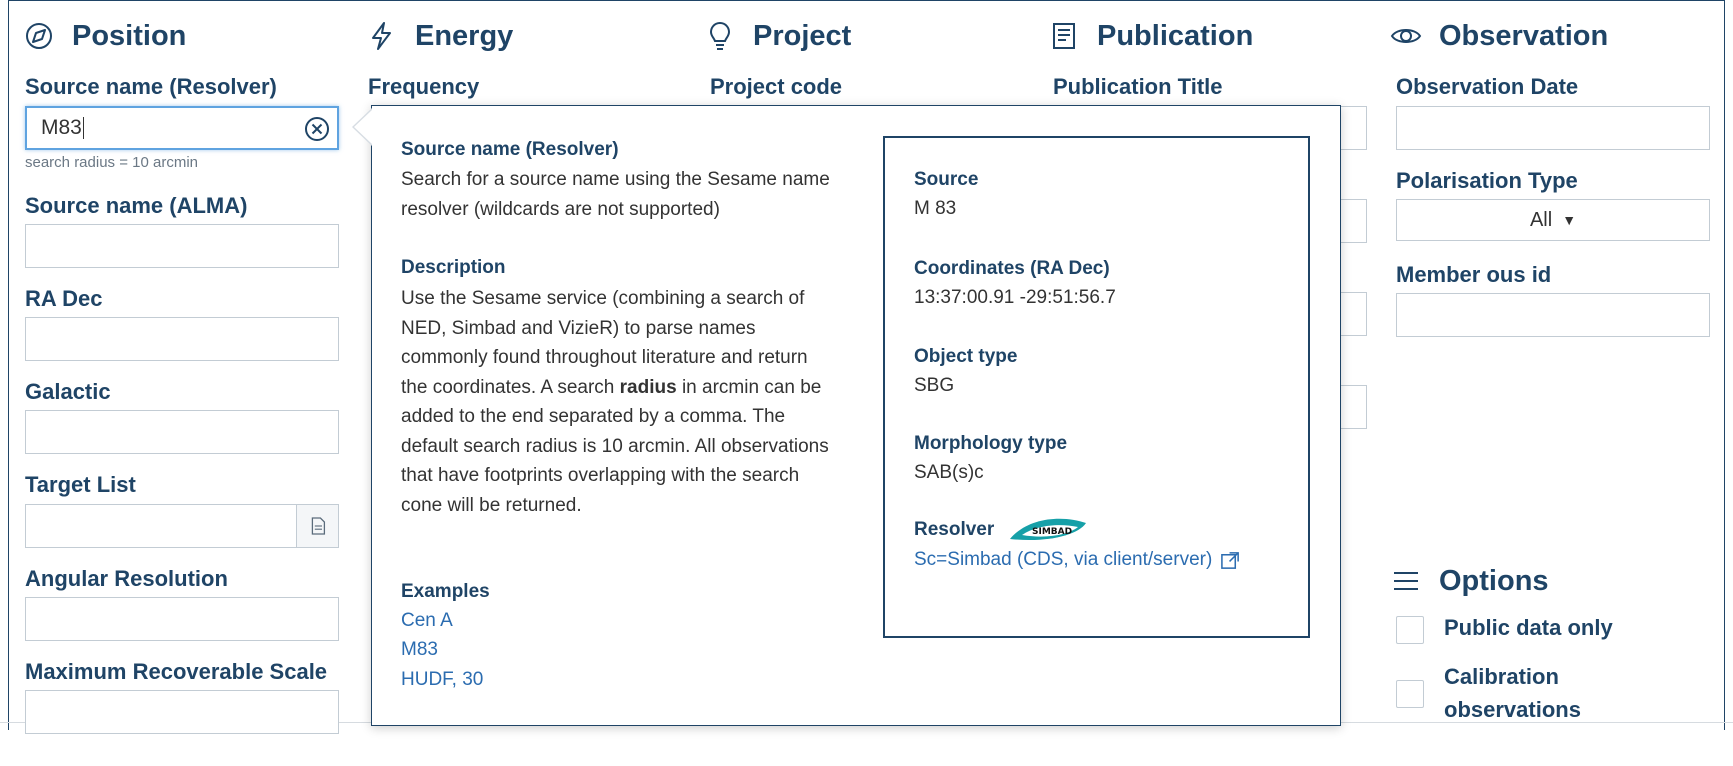 The width and height of the screenshot is (1733, 766). Describe the element at coordinates (1012, 268) in the screenshot. I see `coords-label: Coordinates (RA Dec)` at that location.